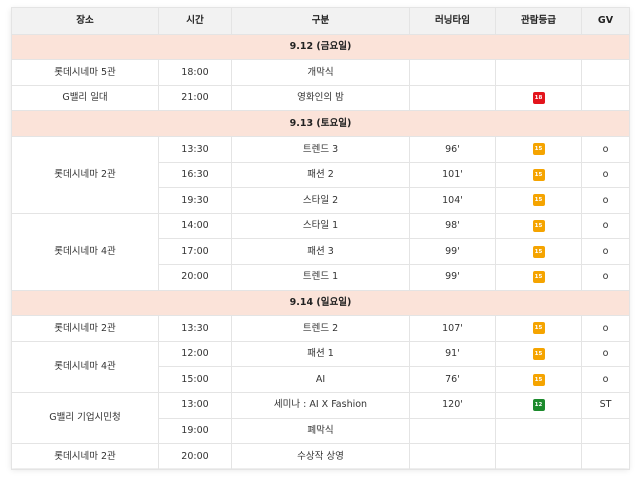  I want to click on running-time-cell: 96', so click(452, 149).